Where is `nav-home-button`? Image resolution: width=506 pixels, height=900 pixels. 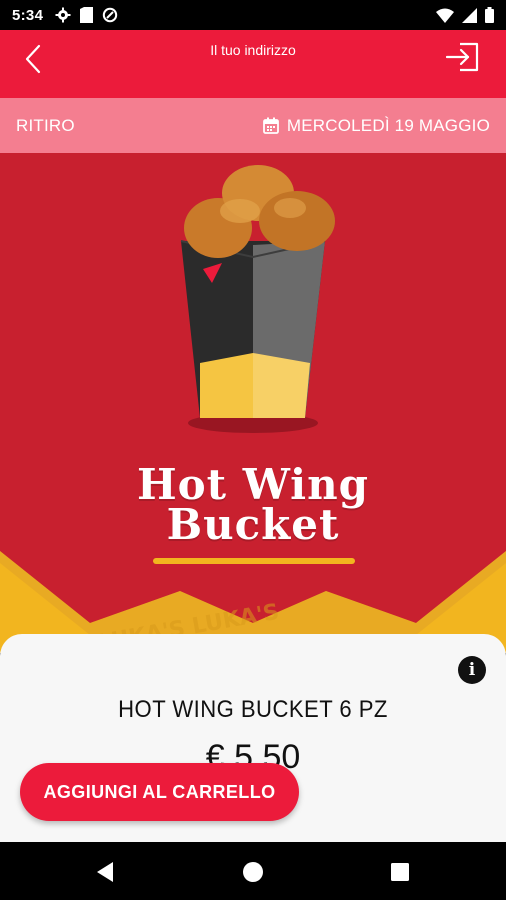 nav-home-button is located at coordinates (253, 872).